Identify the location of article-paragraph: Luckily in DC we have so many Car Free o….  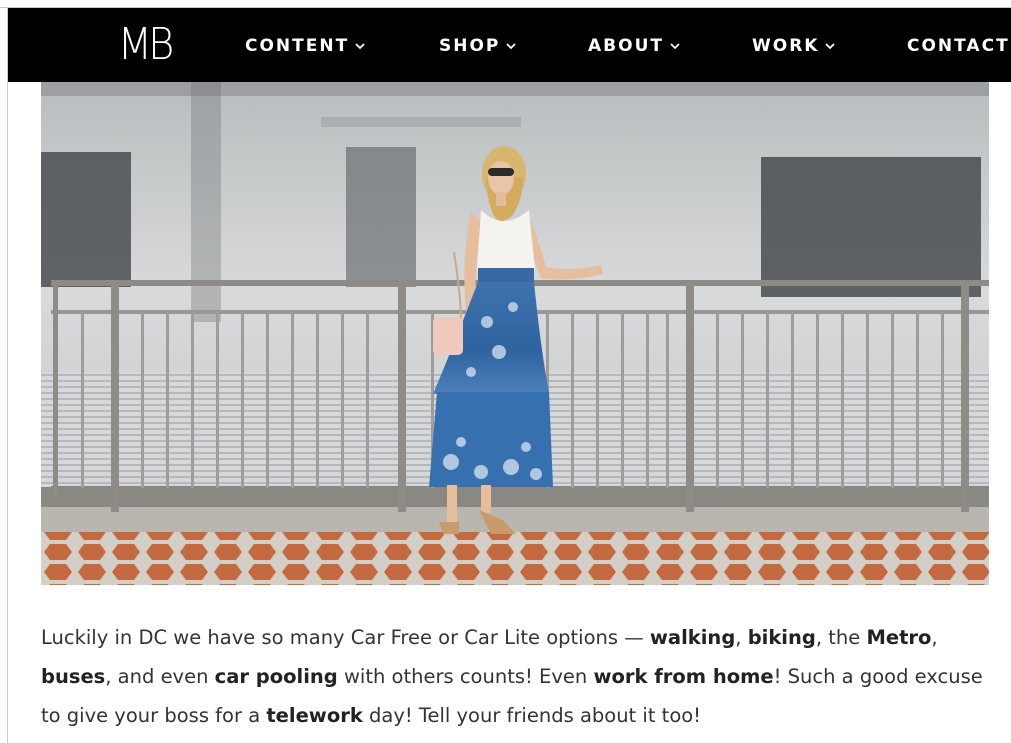
(515, 676).